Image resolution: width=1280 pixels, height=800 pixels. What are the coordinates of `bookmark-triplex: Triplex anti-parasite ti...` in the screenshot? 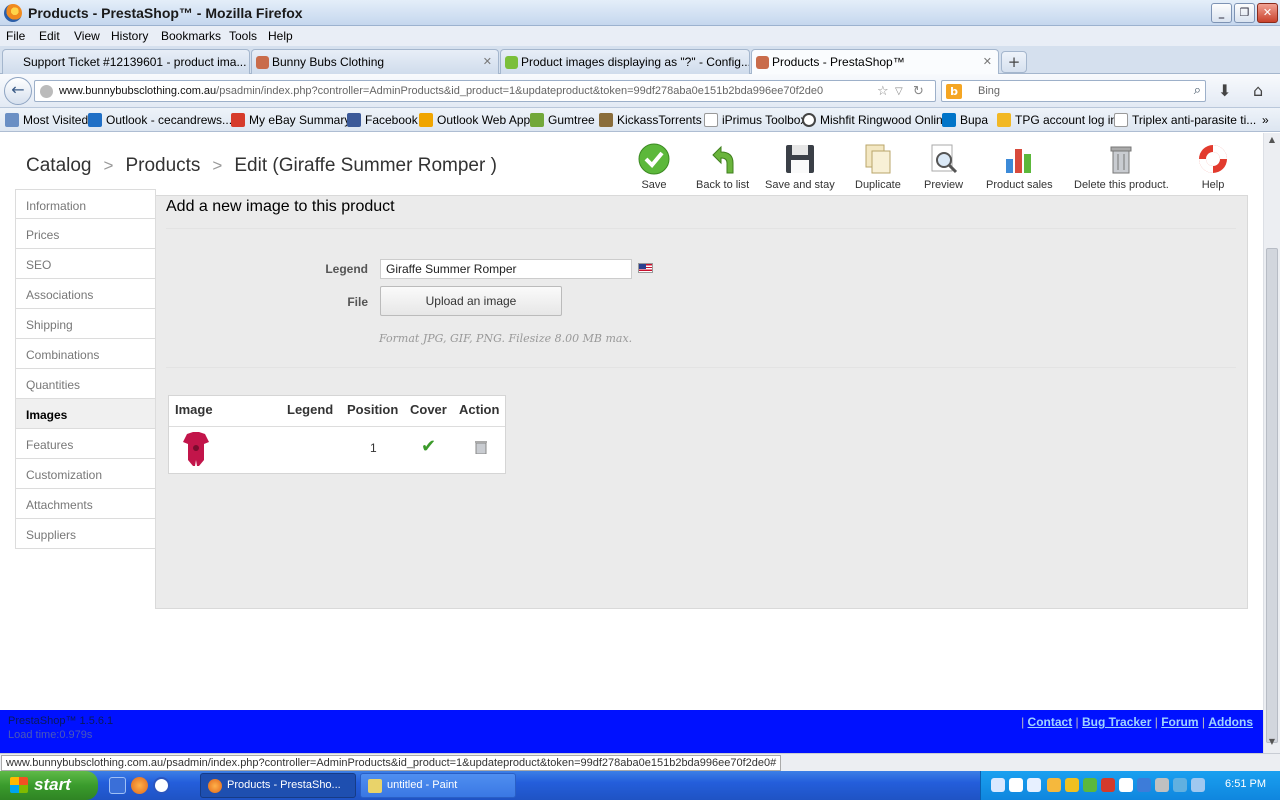 It's located at (1185, 120).